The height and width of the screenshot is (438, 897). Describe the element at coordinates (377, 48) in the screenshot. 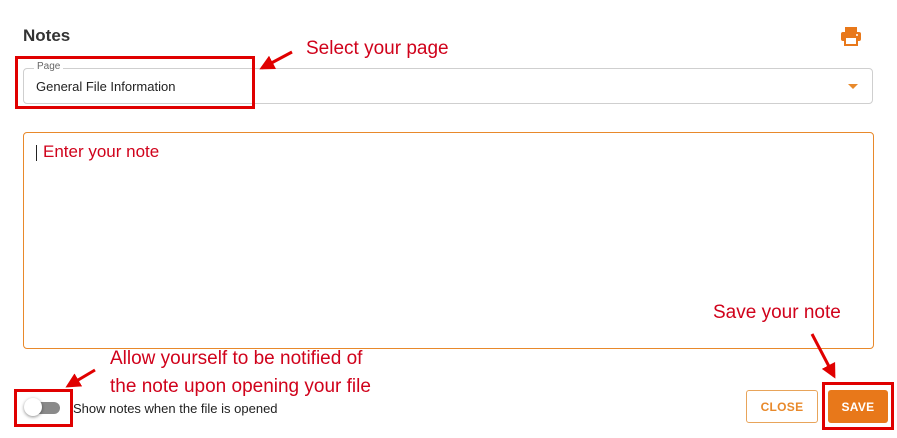

I see `annotation-select-page: Select your page` at that location.